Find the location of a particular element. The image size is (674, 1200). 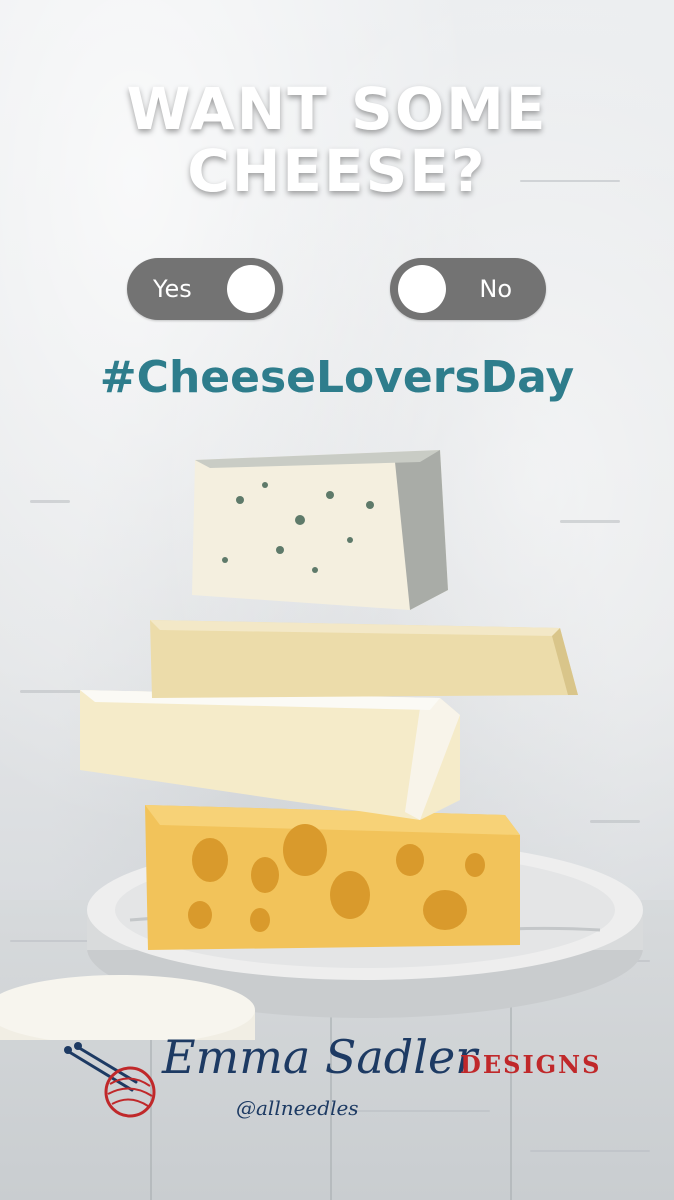

blue-cheese-wedge is located at coordinates (320, 530).